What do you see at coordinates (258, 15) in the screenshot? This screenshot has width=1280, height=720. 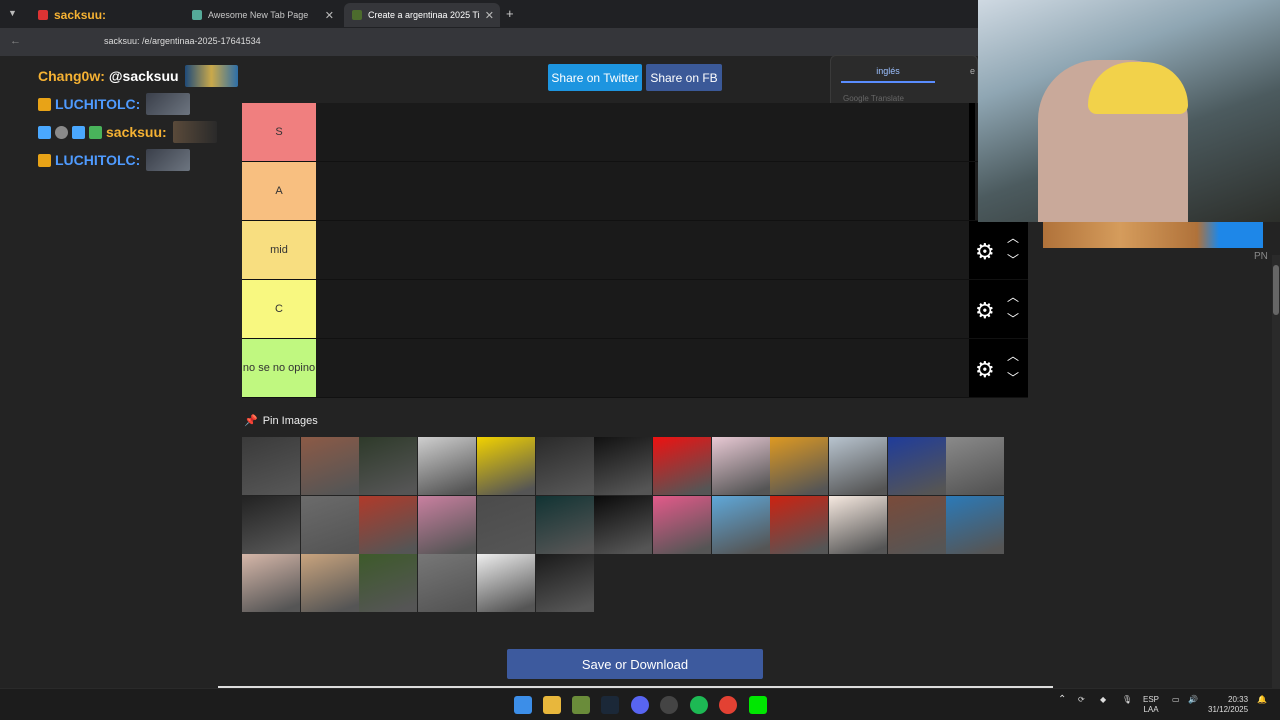 I see `tab-label: Awesome New Tab Page` at bounding box center [258, 15].